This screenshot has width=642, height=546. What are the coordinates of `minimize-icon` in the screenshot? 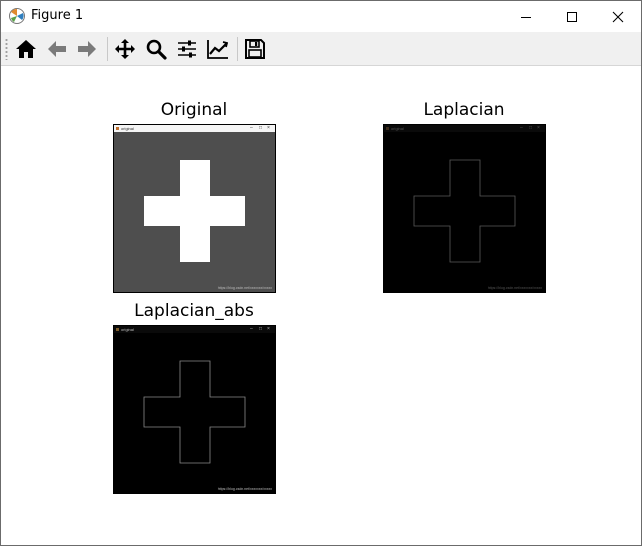 It's located at (526, 17).